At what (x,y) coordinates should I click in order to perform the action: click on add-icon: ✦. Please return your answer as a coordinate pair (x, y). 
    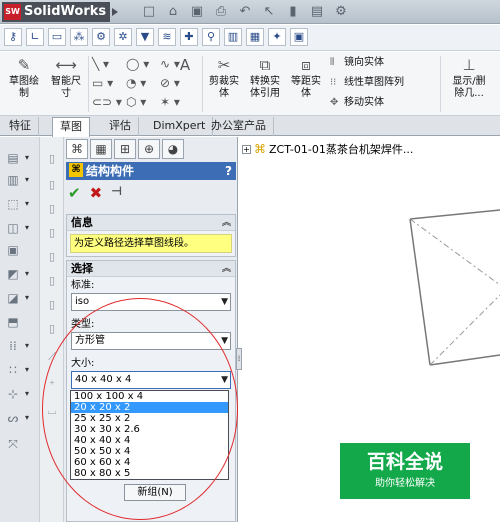
    Looking at the image, I should click on (277, 37).